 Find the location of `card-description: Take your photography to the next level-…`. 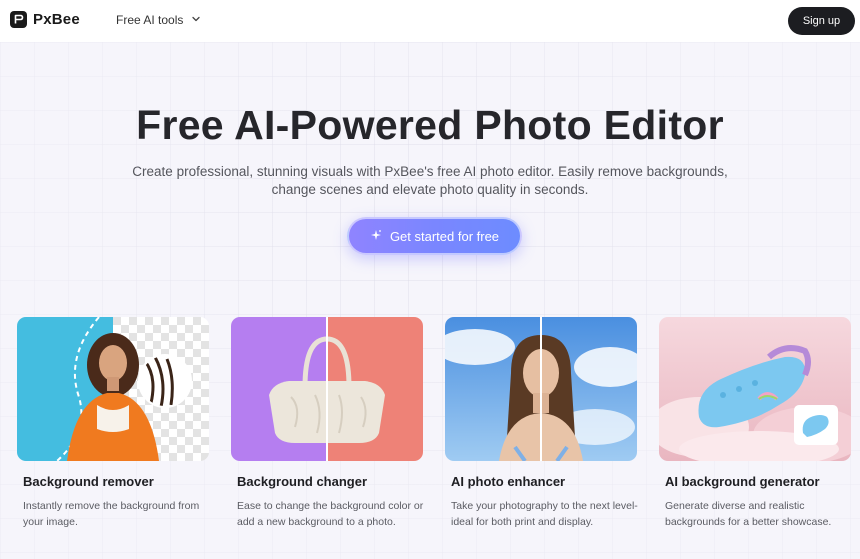

card-description: Take your photography to the next level-… is located at coordinates (544, 514).